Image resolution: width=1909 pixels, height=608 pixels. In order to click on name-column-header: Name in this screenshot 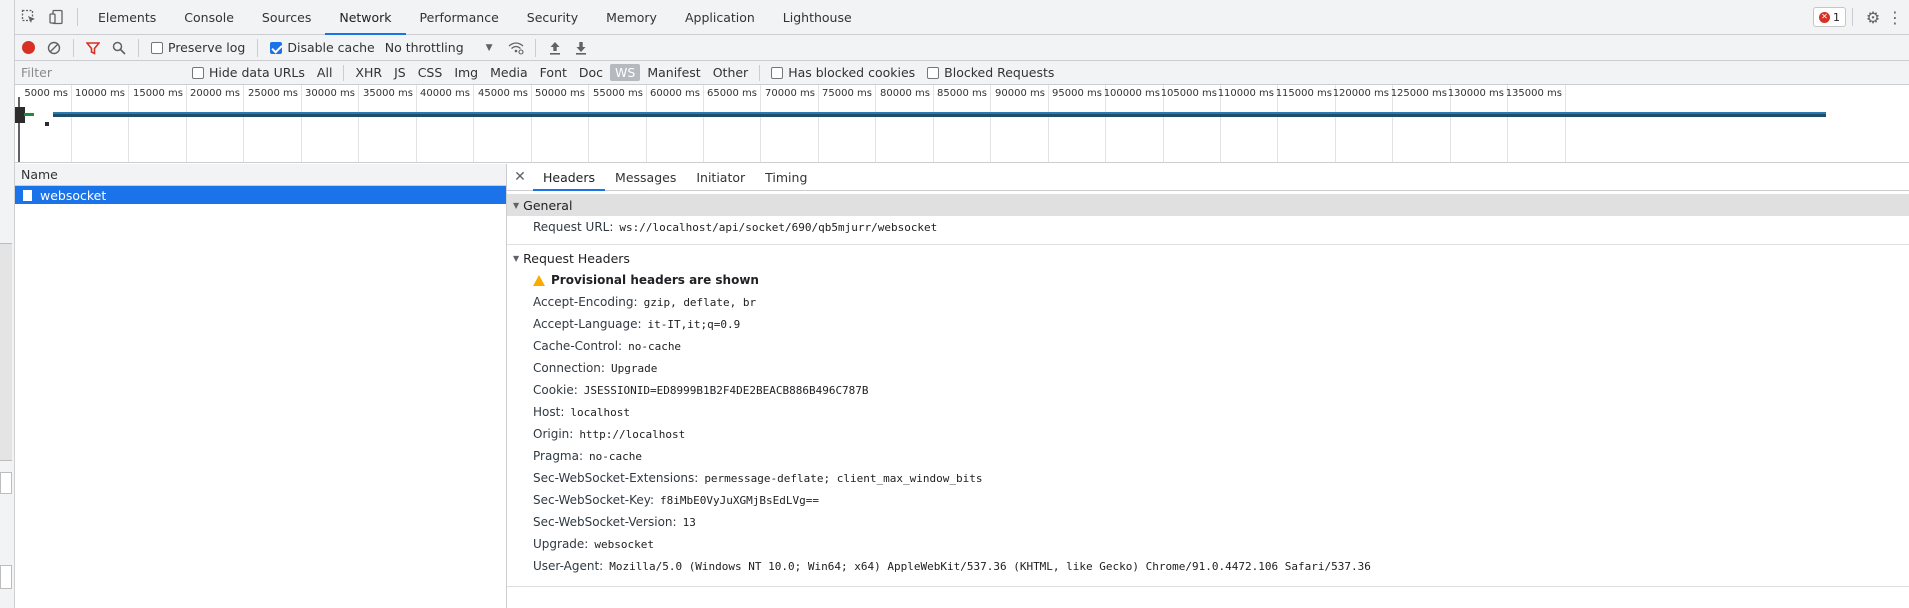, I will do `click(260, 175)`.